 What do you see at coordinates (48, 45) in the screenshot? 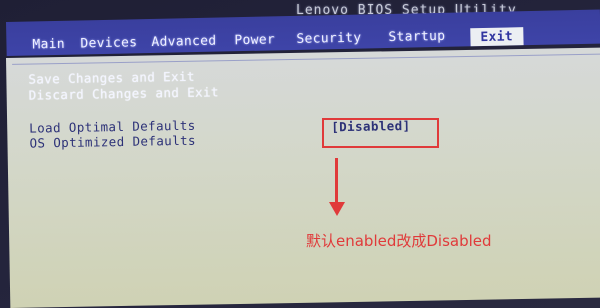
I see `tab-main: Main` at bounding box center [48, 45].